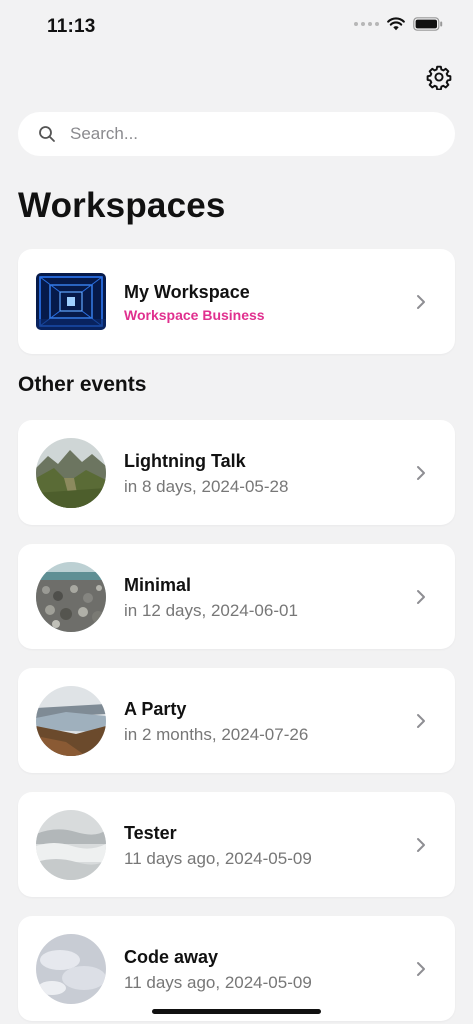 The height and width of the screenshot is (1024, 473). I want to click on event-date: in 2 months, 2024-07-26, so click(216, 734).